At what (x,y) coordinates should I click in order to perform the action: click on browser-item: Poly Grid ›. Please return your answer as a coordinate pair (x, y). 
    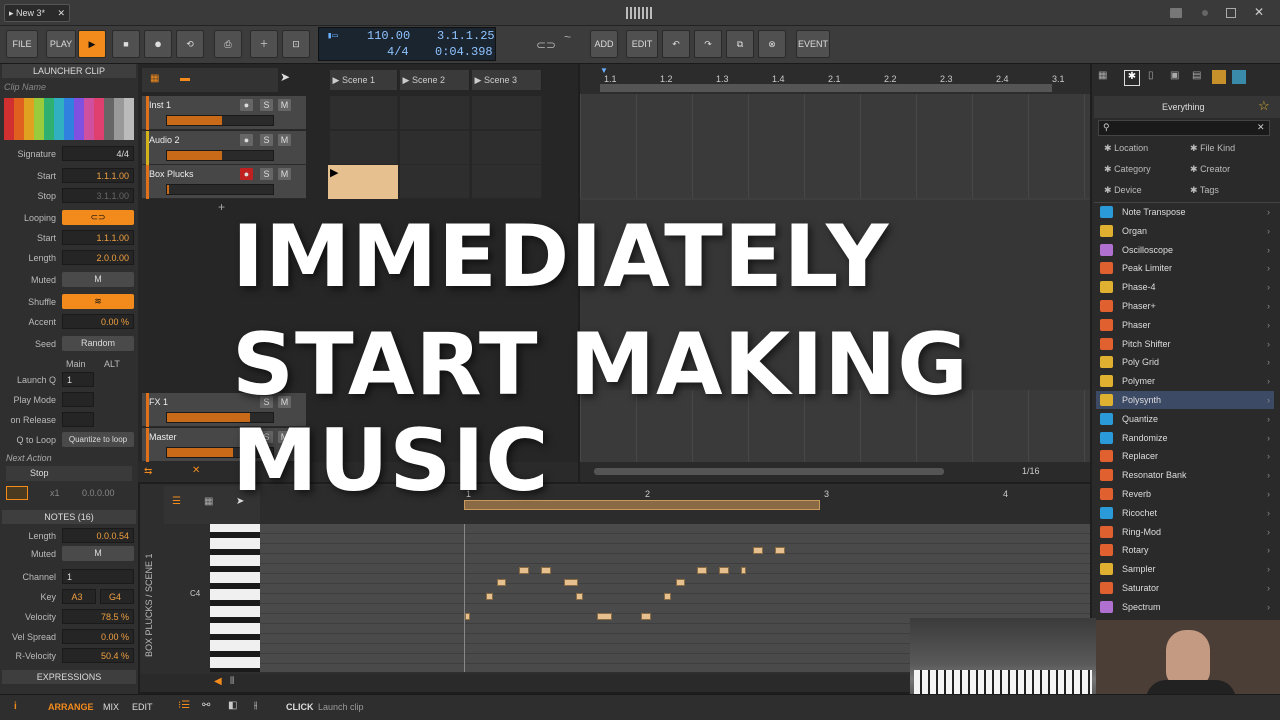
    Looking at the image, I should click on (1185, 362).